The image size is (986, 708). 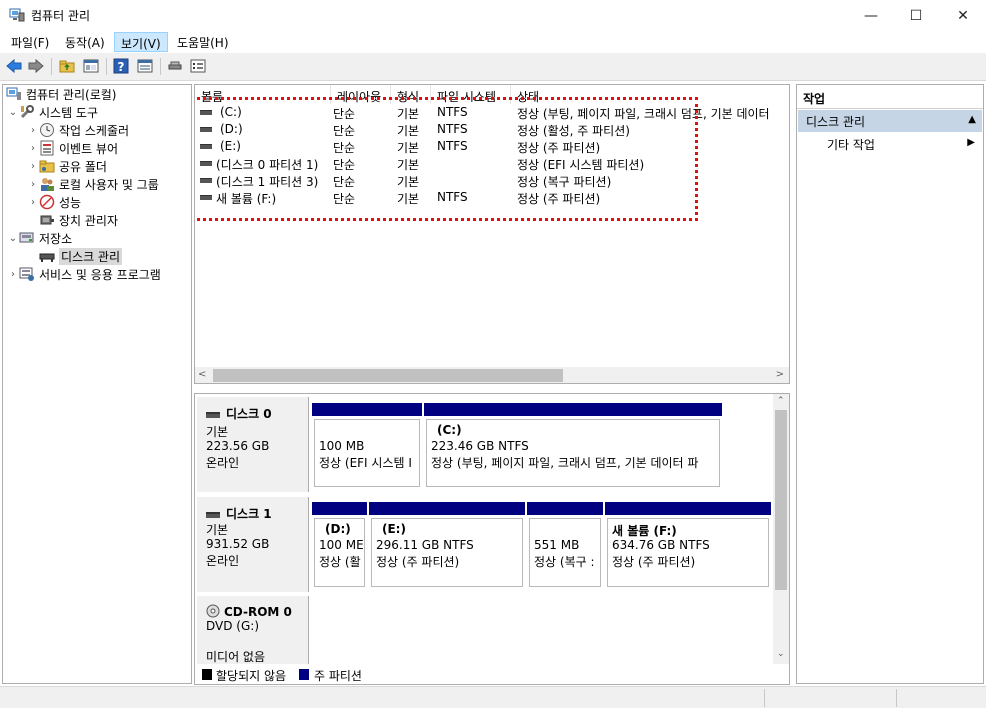 I want to click on highlight-annotation-box, so click(x=446, y=159).